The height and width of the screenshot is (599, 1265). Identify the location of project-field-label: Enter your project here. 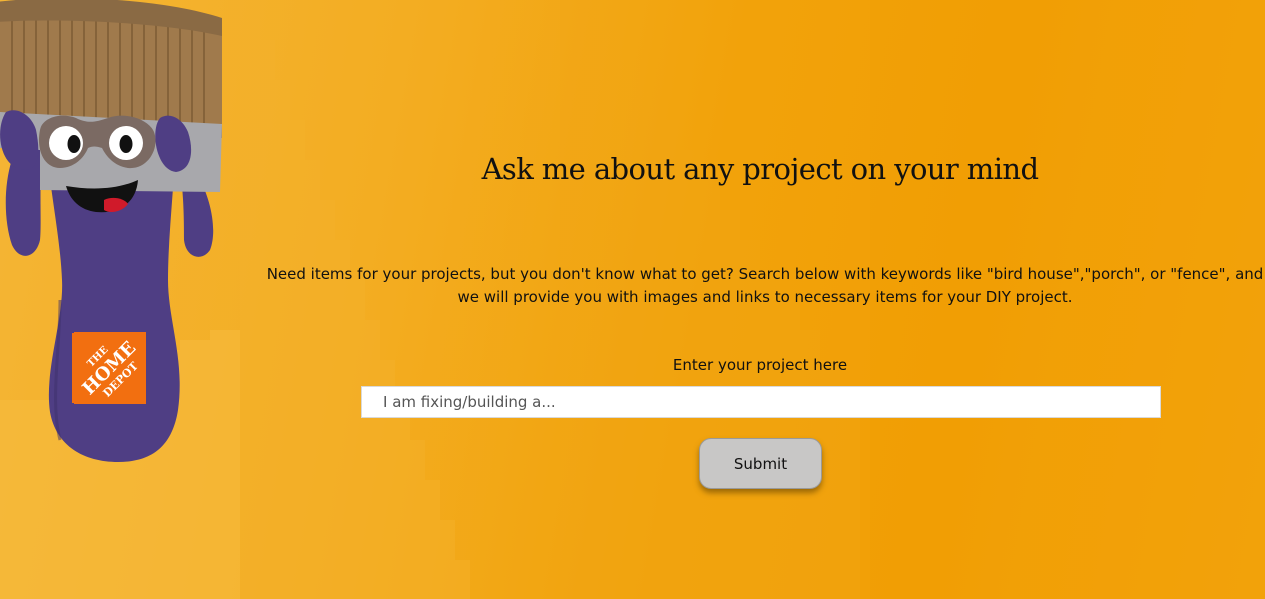
(760, 365).